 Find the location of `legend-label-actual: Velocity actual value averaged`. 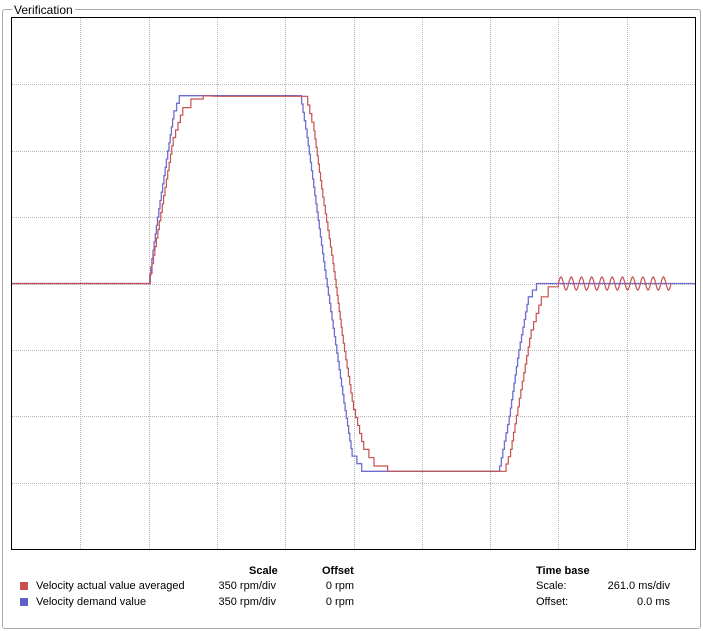

legend-label-actual: Velocity actual value averaged is located at coordinates (110, 586).